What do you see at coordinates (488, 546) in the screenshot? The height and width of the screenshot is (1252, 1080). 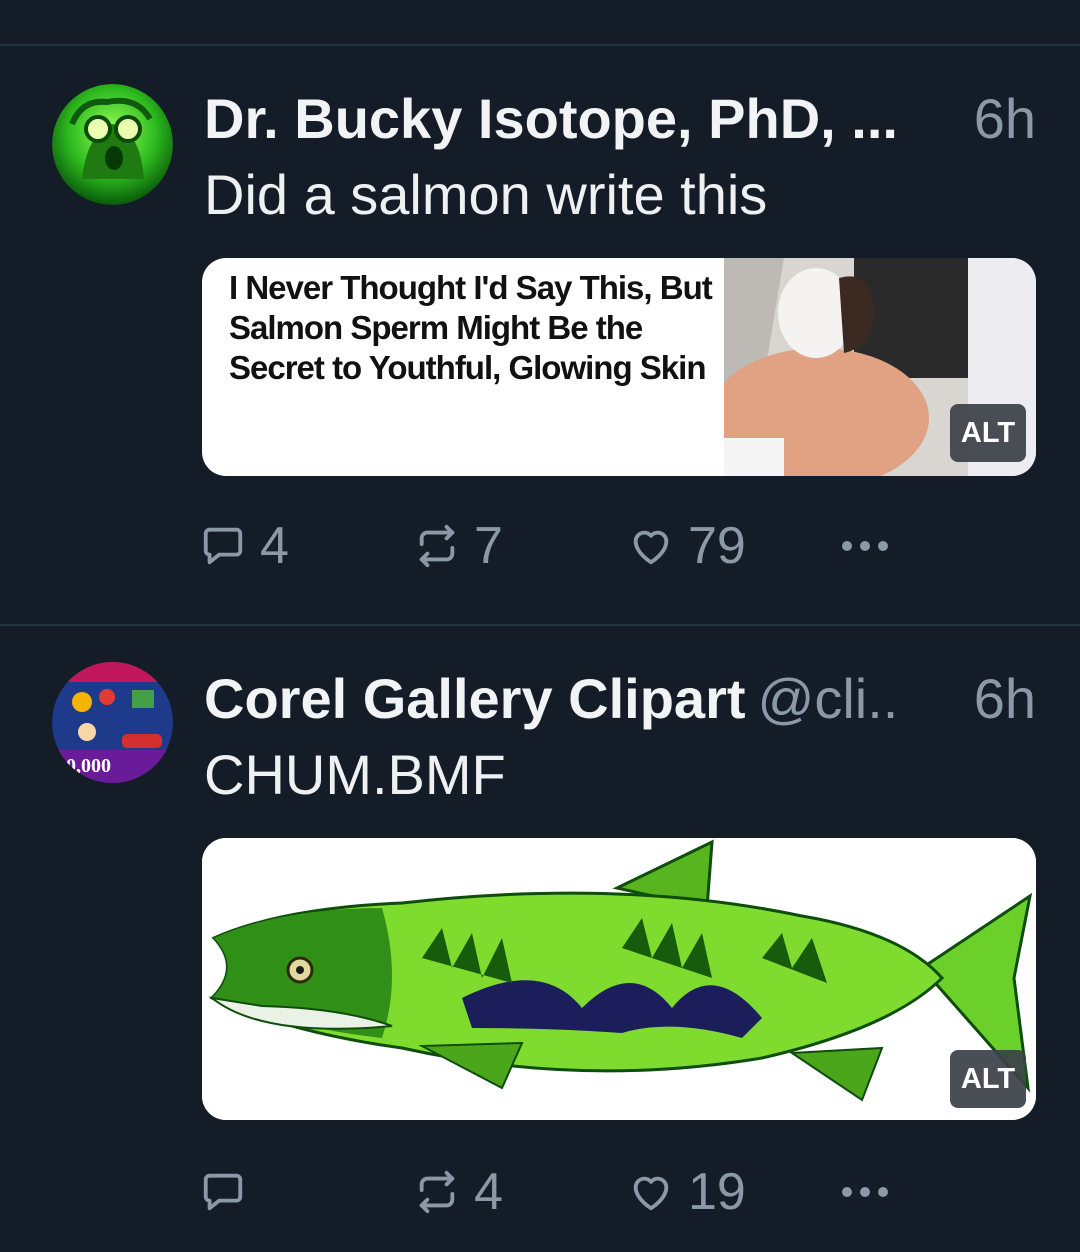 I see `repost-count: 7` at bounding box center [488, 546].